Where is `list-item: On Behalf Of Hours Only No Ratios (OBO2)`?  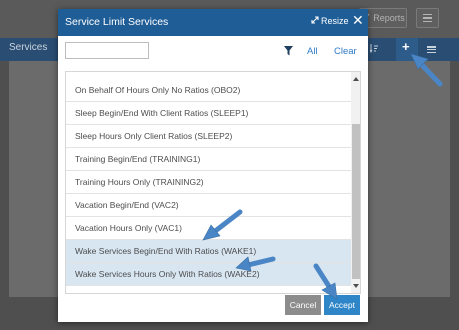 list-item: On Behalf Of Hours Only No Ratios (OBO2) is located at coordinates (208, 90).